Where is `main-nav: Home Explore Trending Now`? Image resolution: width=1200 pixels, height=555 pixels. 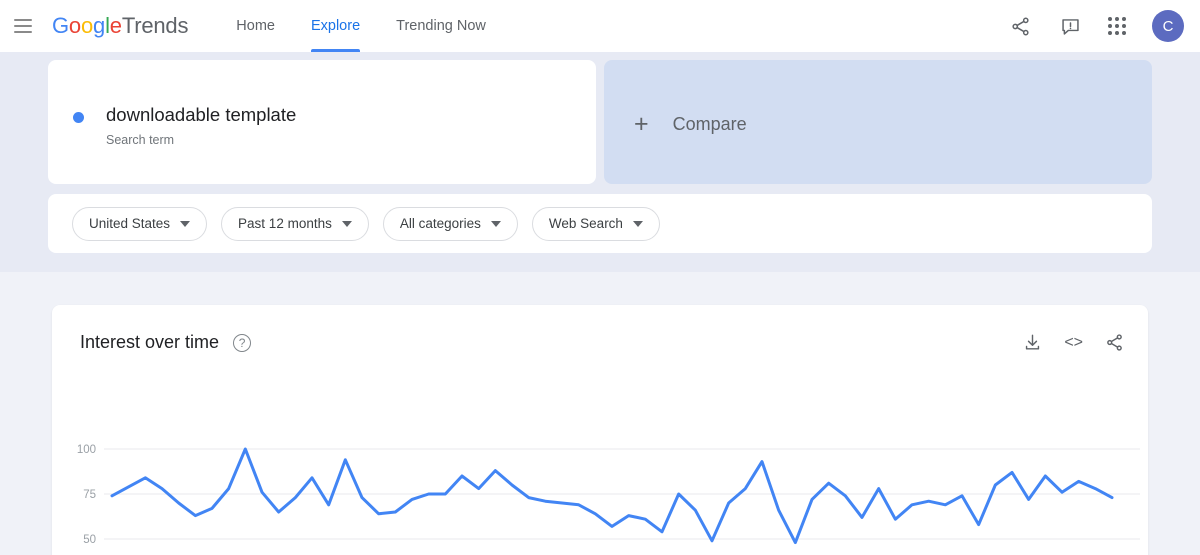
main-nav: Home Explore Trending Now is located at coordinates (379, 26).